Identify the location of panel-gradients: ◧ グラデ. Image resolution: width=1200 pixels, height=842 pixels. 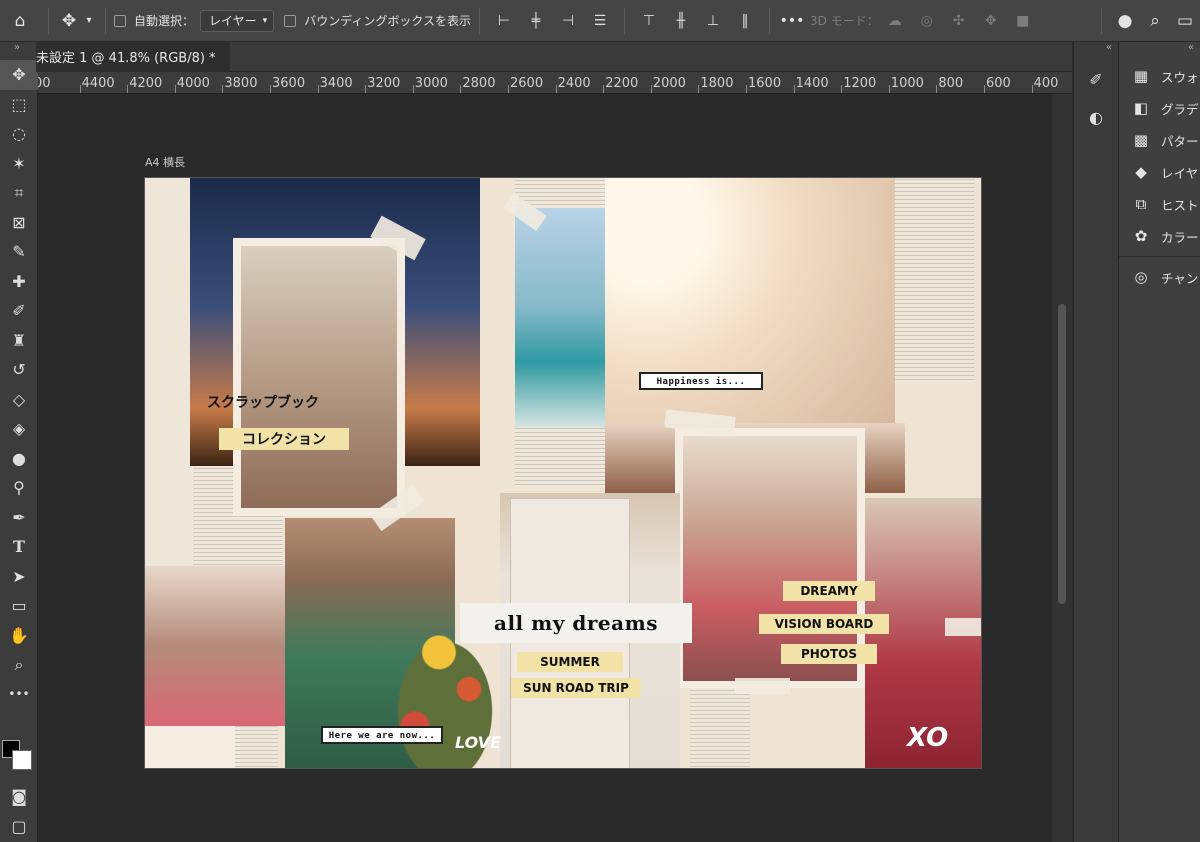
(1159, 108).